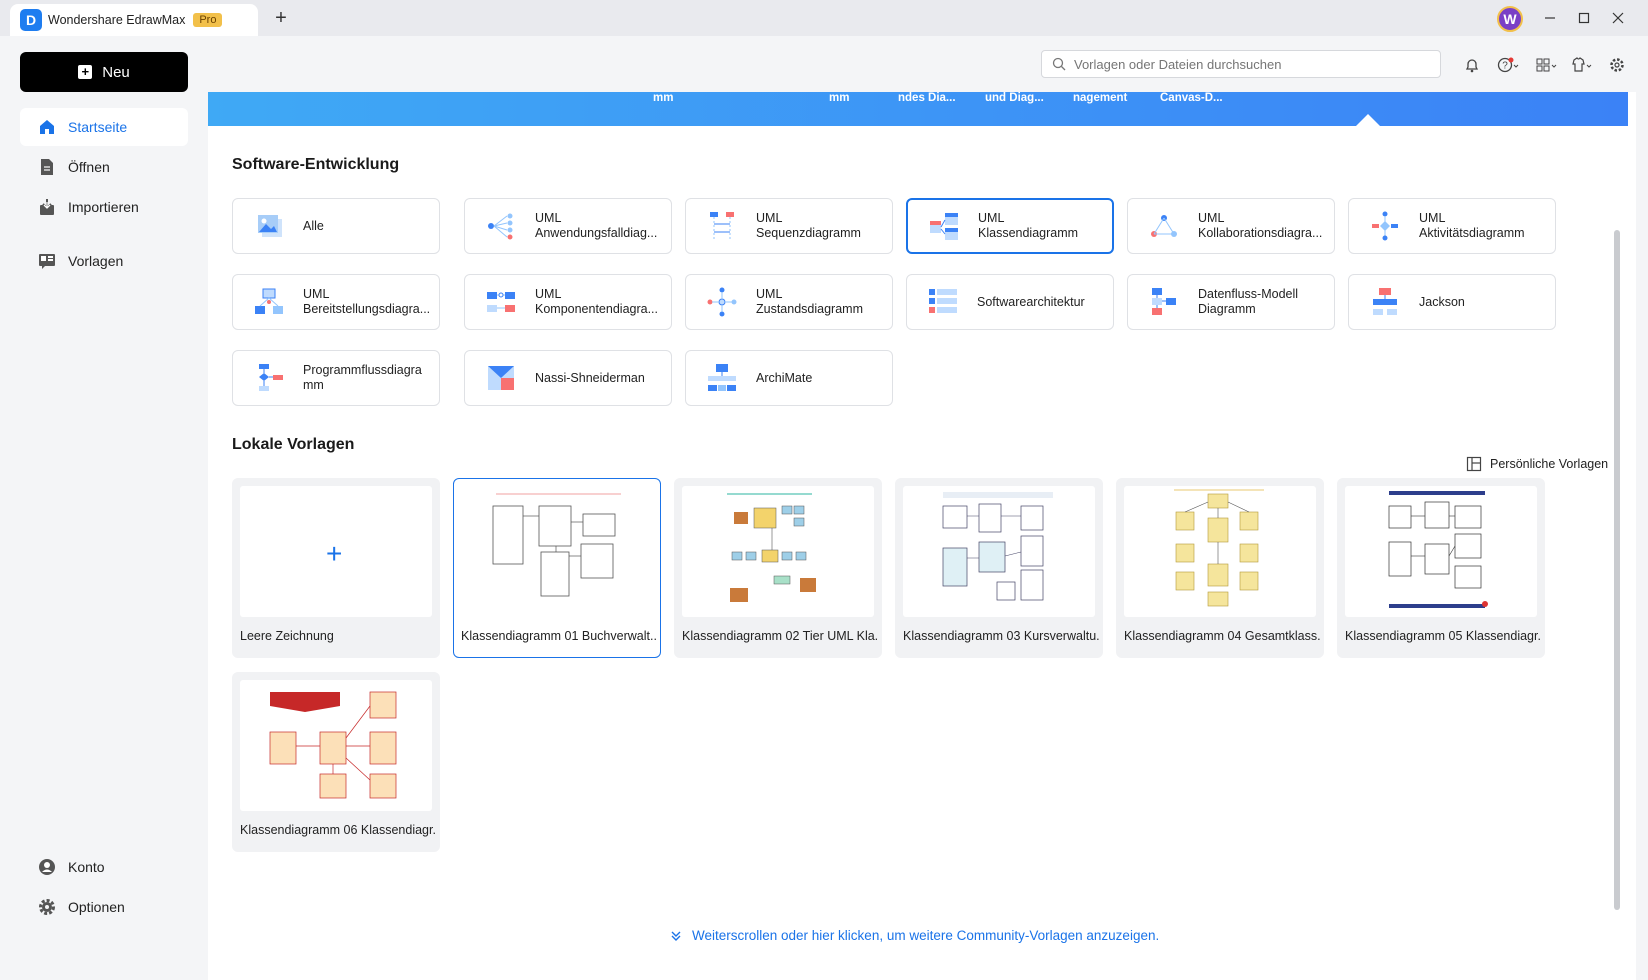  Describe the element at coordinates (89, 167) in the screenshot. I see `sidebar-item-label: Öffnen` at that location.